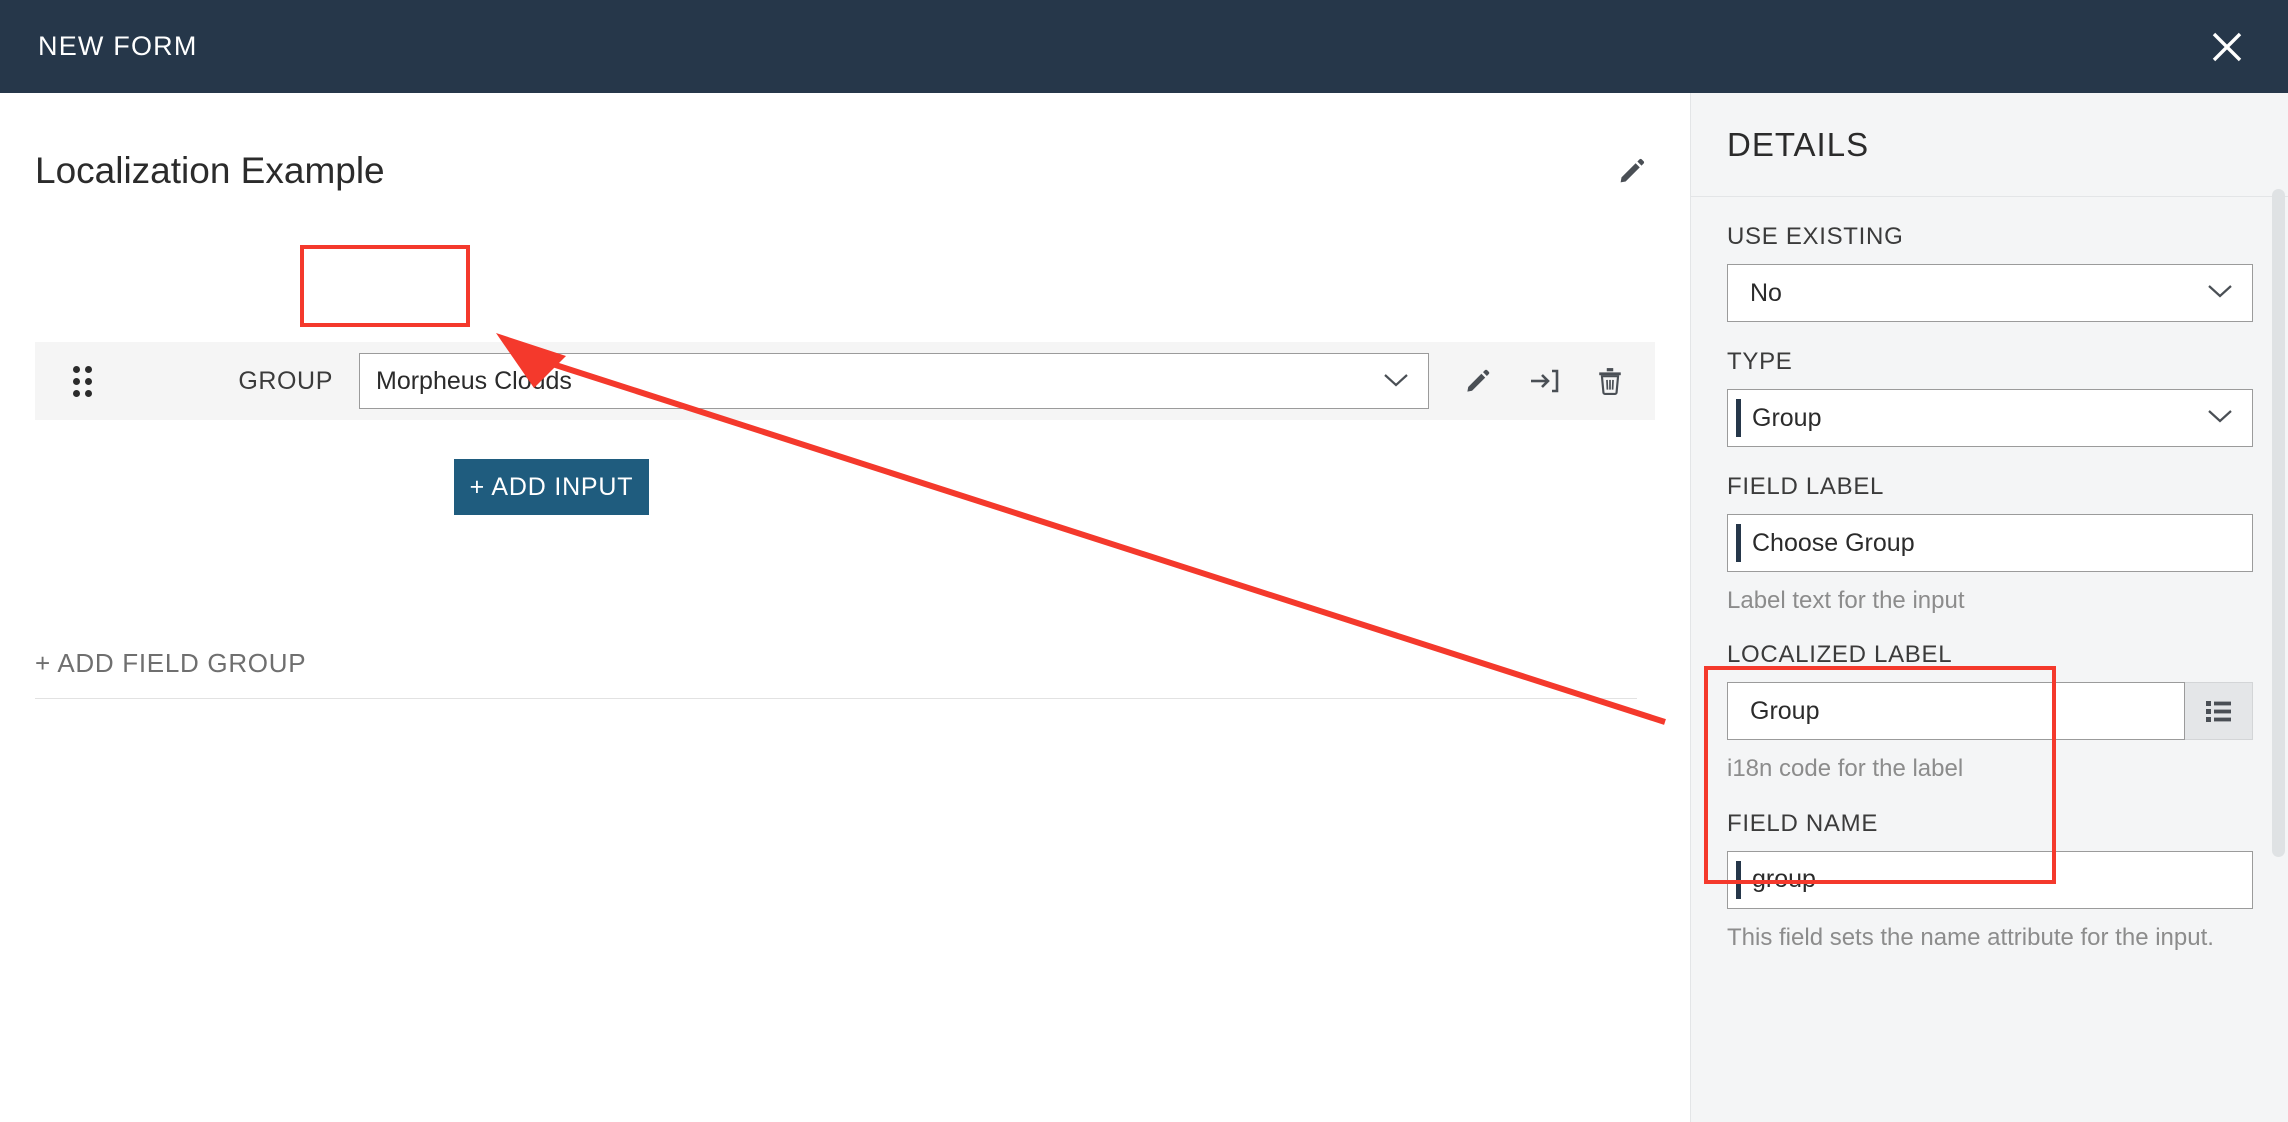 The image size is (2288, 1122). I want to click on group-select: Morpheus Clouds, so click(894, 381).